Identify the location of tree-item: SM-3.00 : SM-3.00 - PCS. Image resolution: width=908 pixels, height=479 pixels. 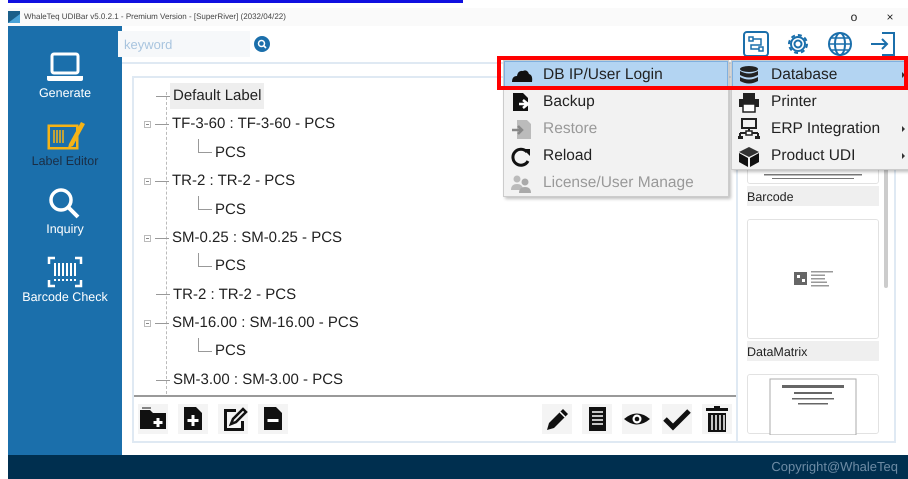
(258, 380).